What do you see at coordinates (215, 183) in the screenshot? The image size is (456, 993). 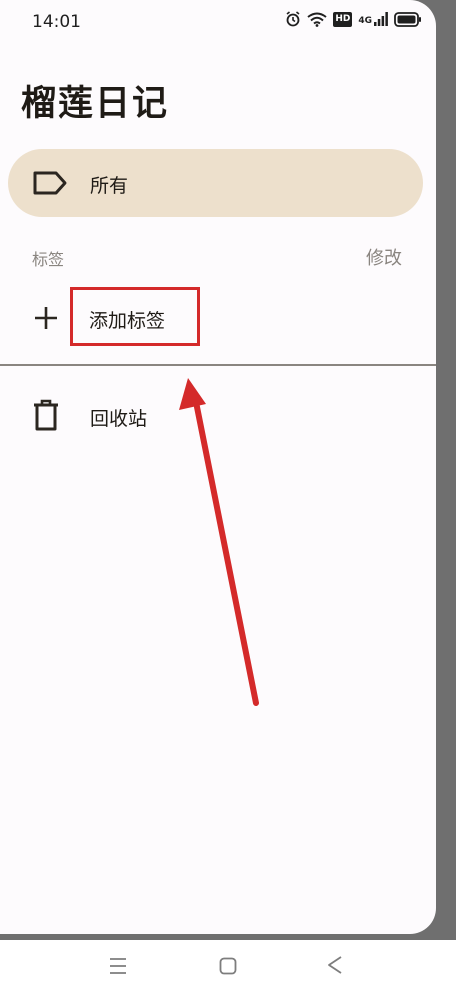 I see `drawer-item-all: 所有` at bounding box center [215, 183].